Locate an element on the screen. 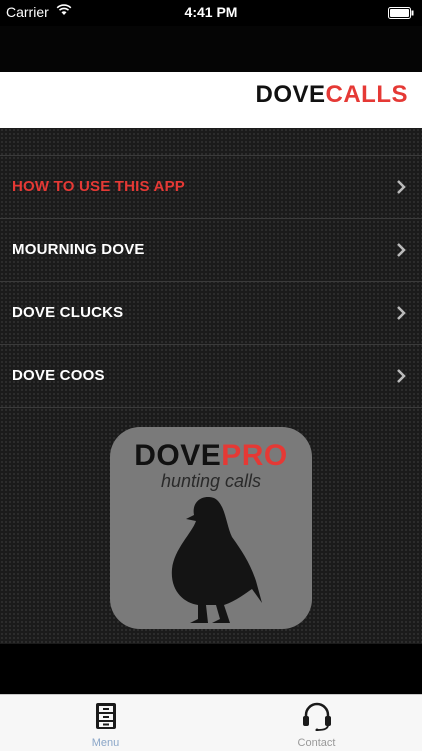  clock: 4:41 PM is located at coordinates (211, 12).